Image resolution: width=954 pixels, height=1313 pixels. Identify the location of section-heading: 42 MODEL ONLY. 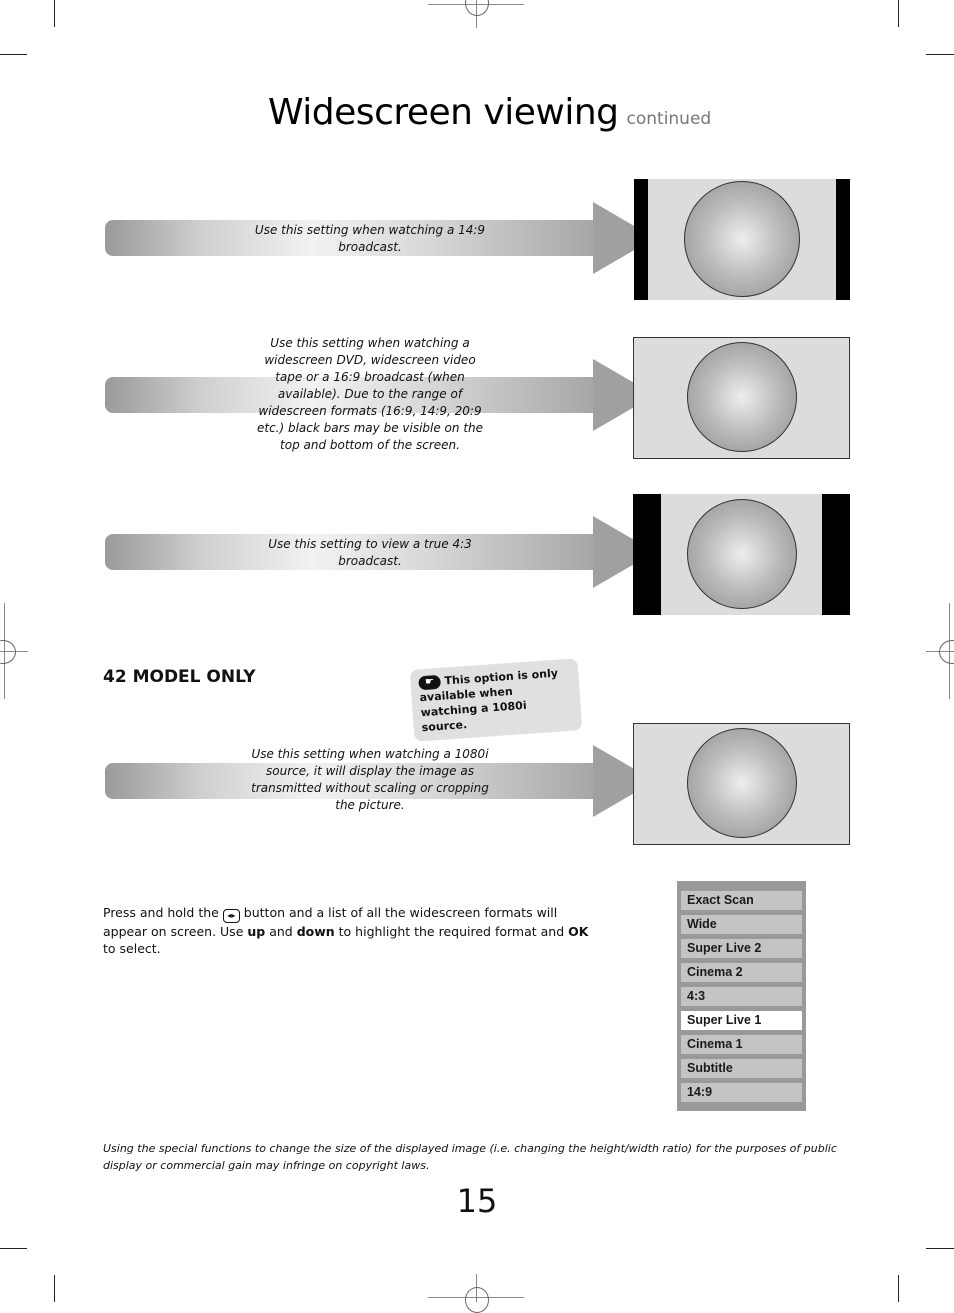
(179, 677).